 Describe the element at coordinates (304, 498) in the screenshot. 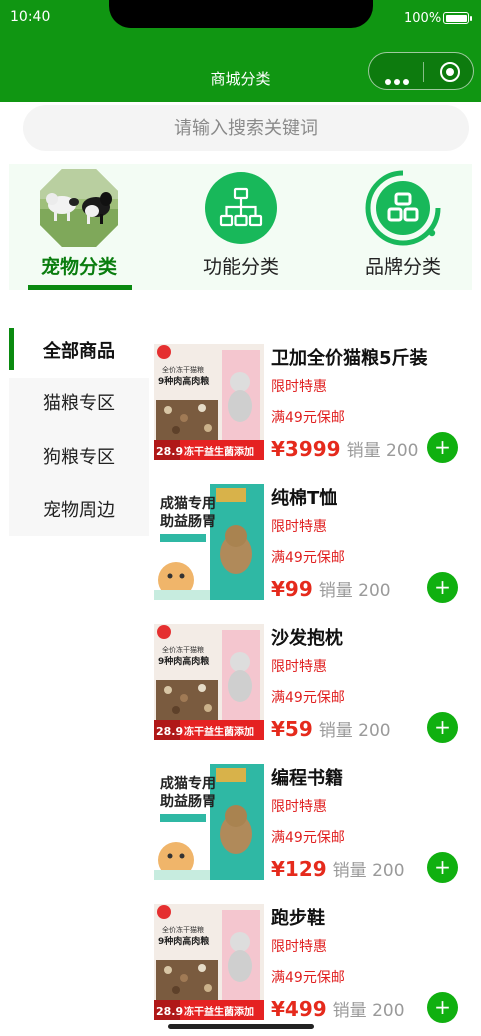

I see `product-name: 纯棉T恤` at that location.